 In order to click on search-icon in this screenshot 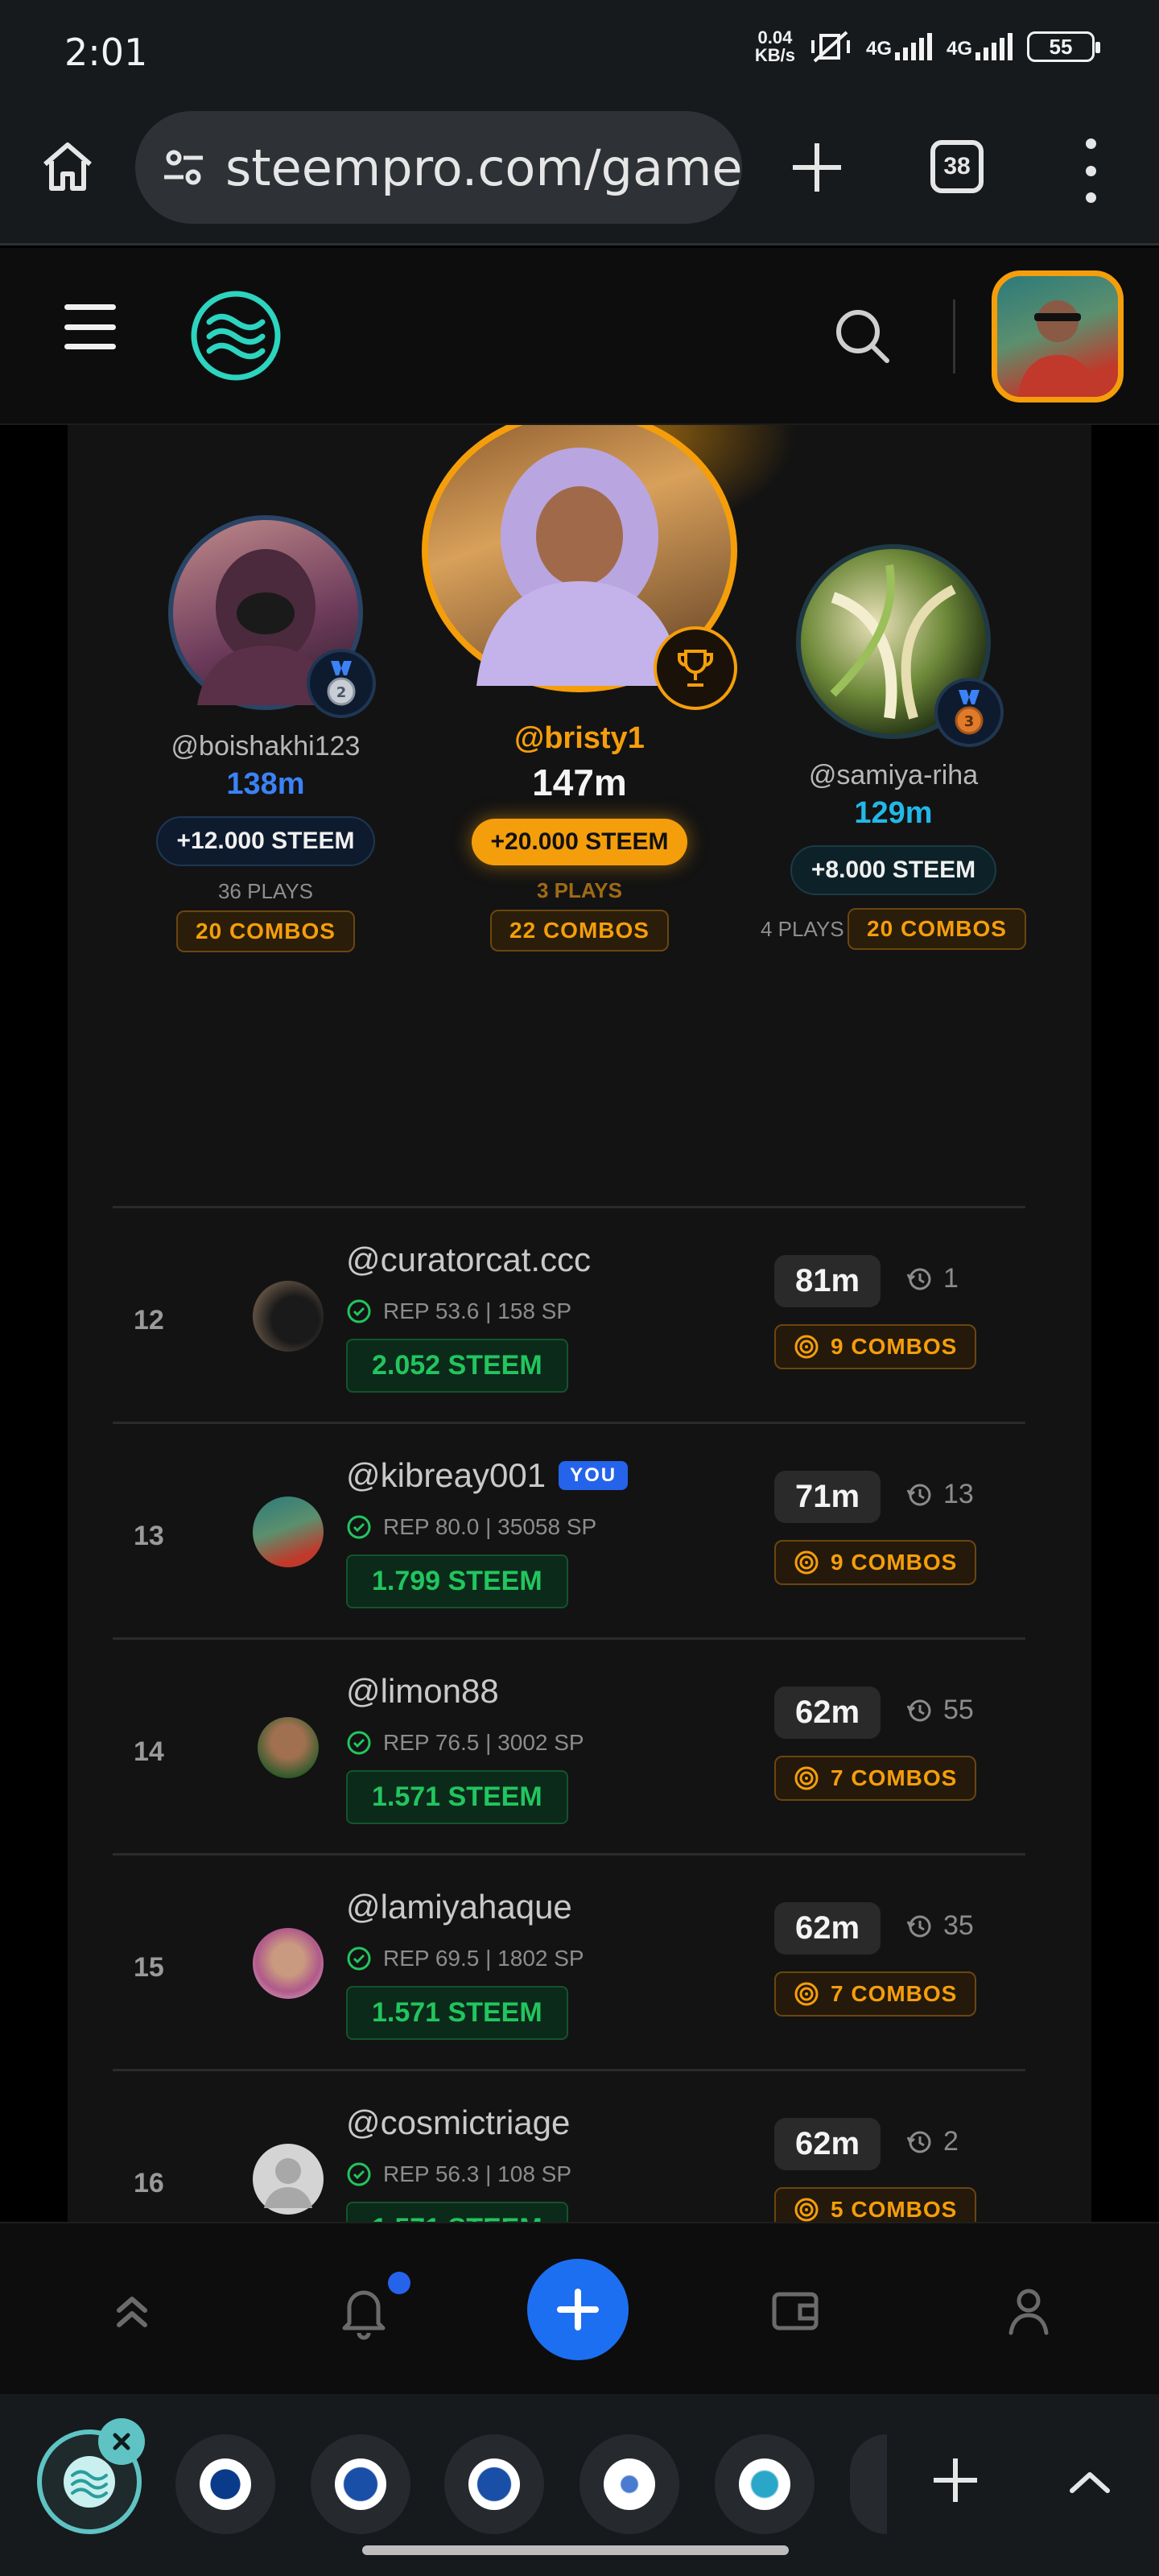, I will do `click(863, 336)`.